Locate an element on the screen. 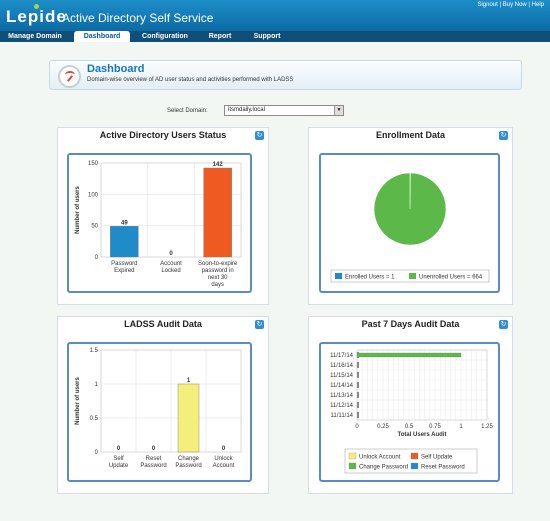  top-links: Signout | Buy Now | Help is located at coordinates (510, 5).